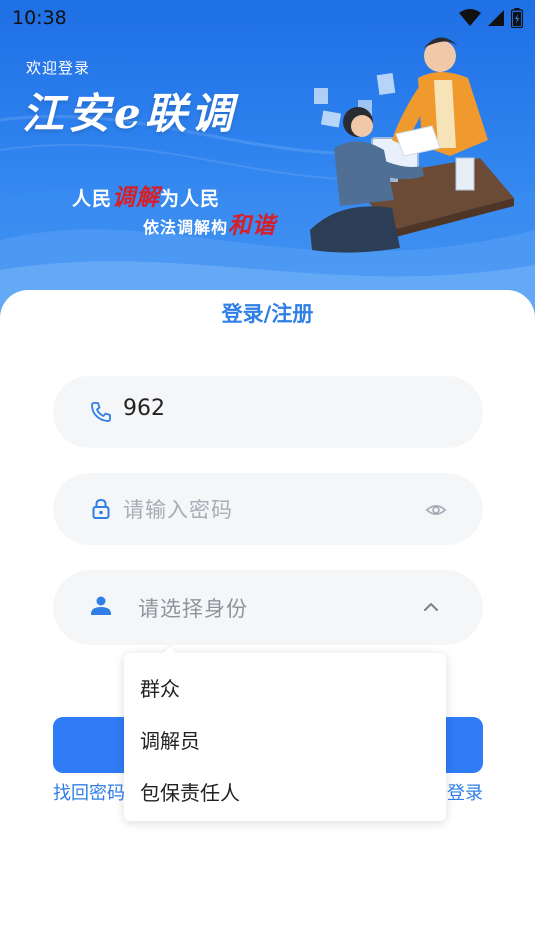  I want to click on status-time: 10:38, so click(39, 18).